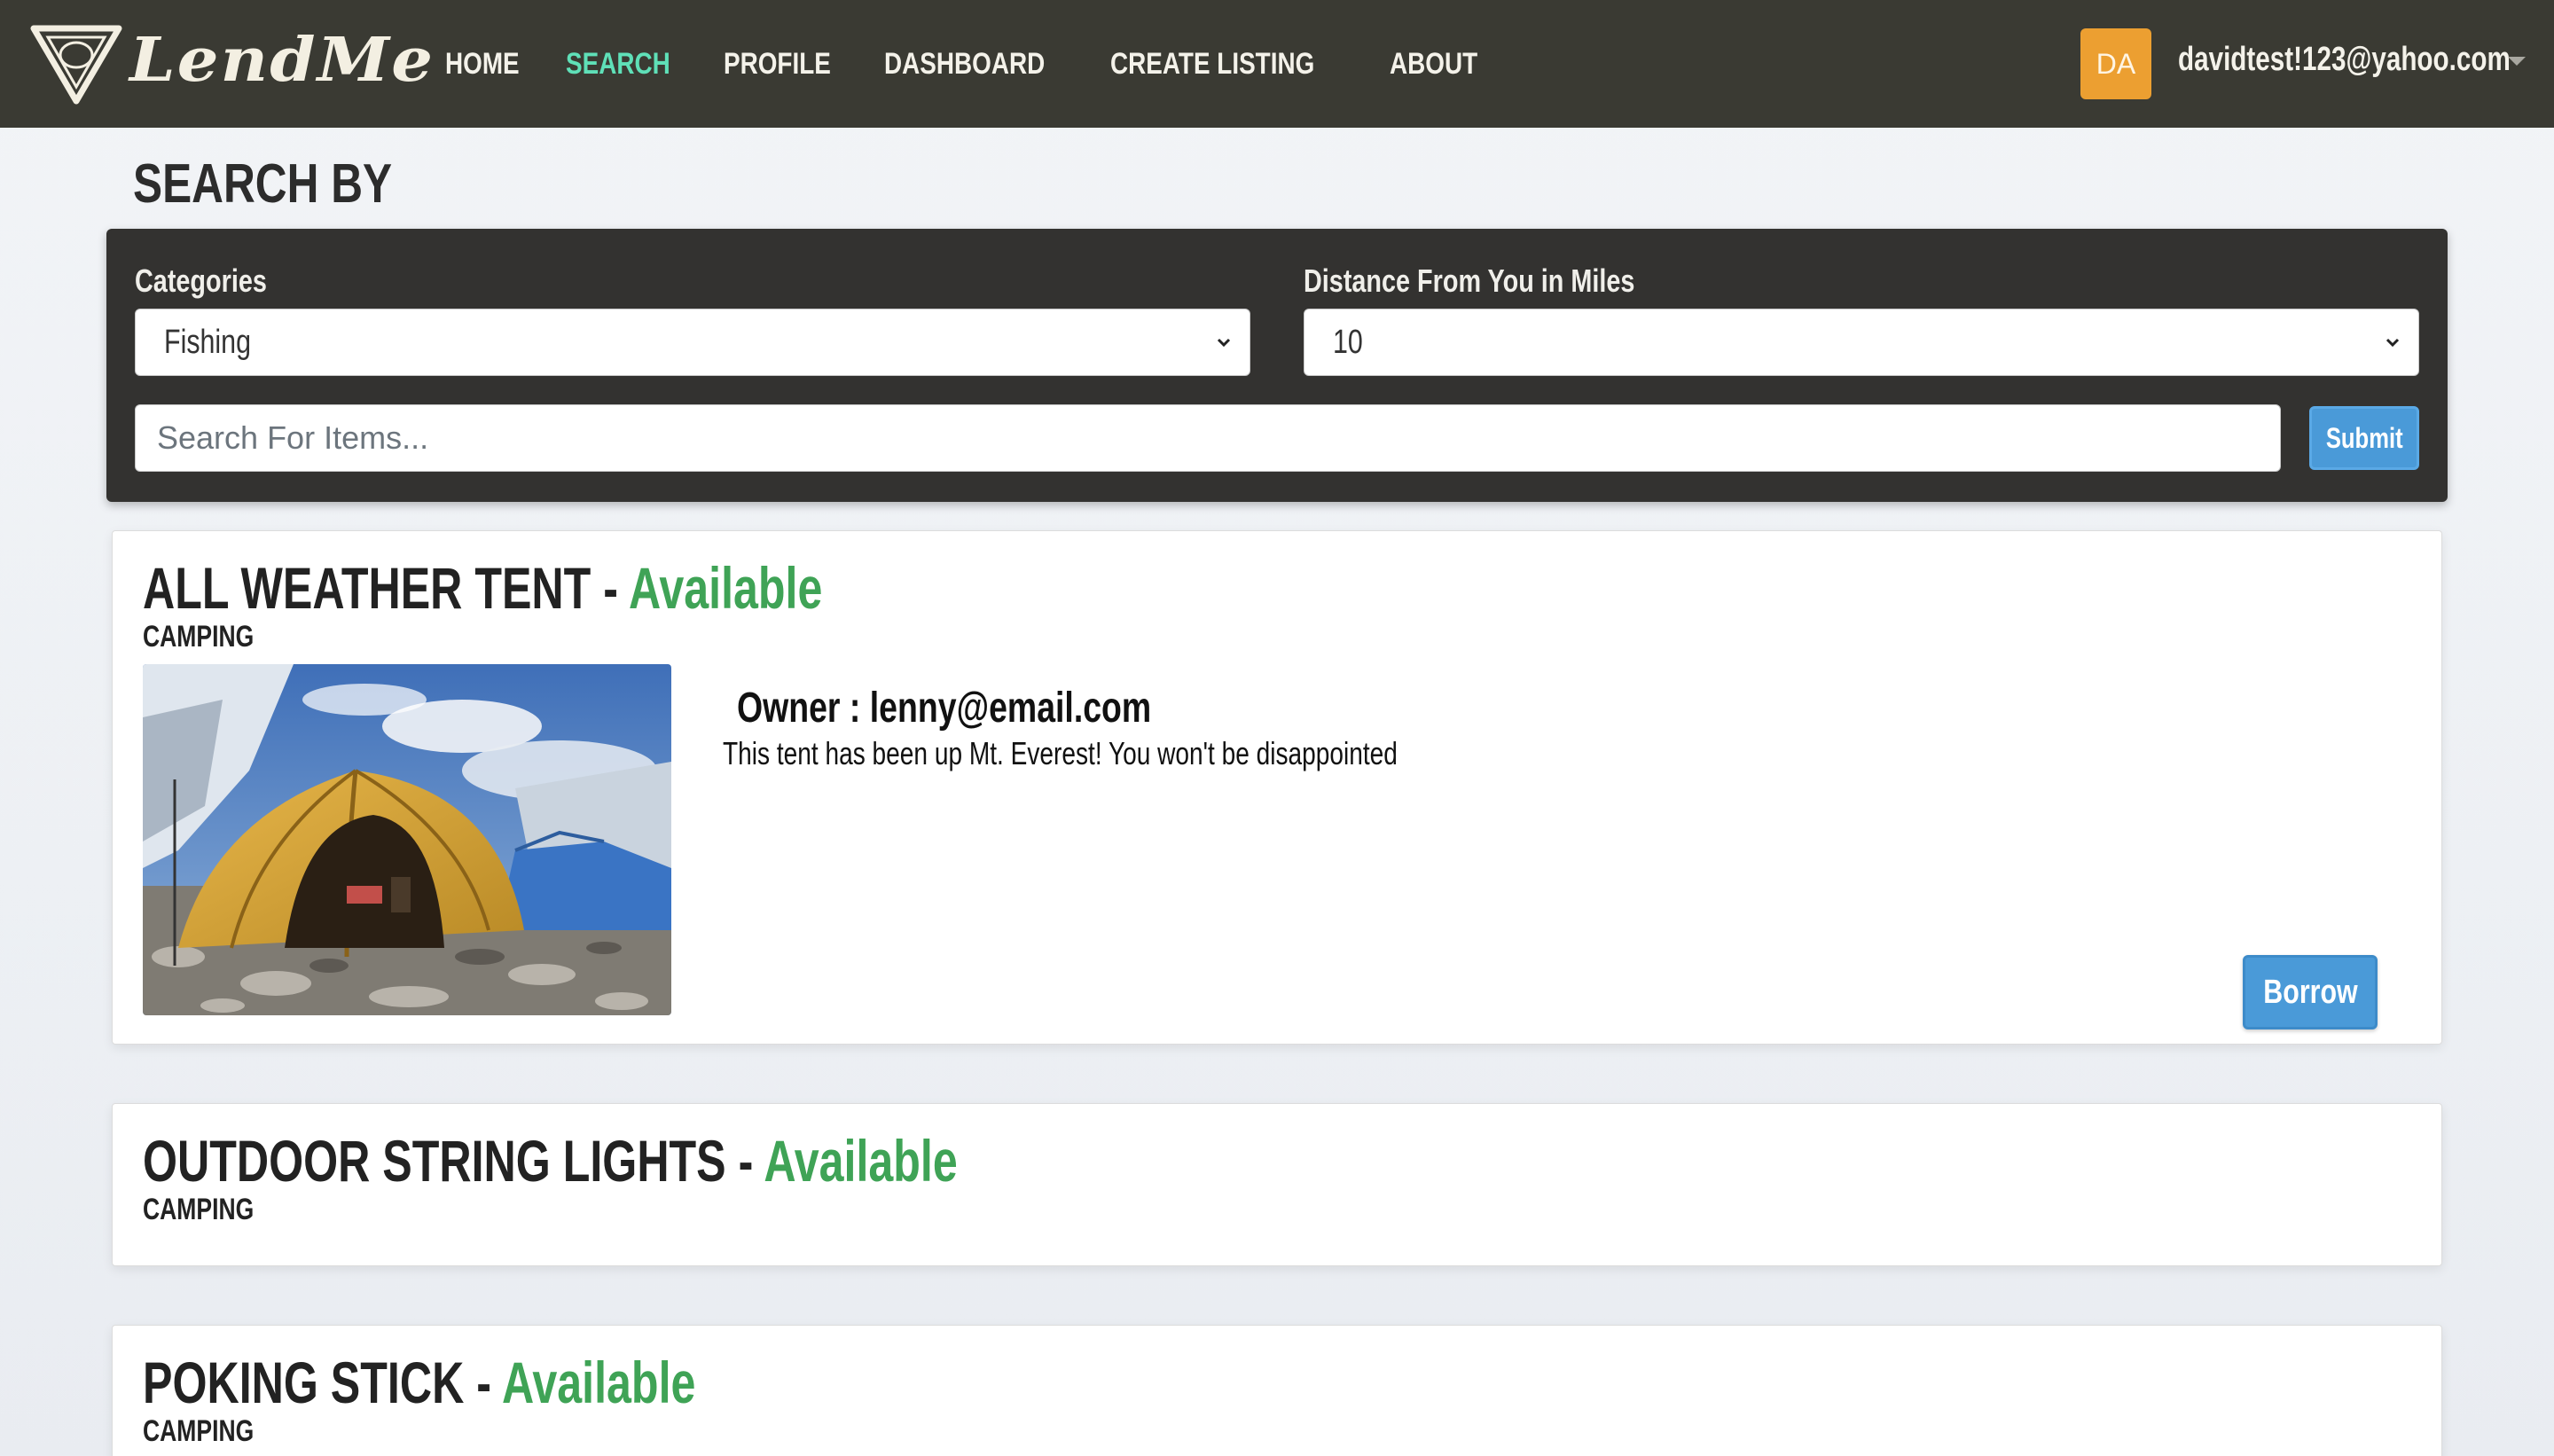 This screenshot has height=1456, width=2554. I want to click on owner-prefix: Owner :, so click(803, 708).